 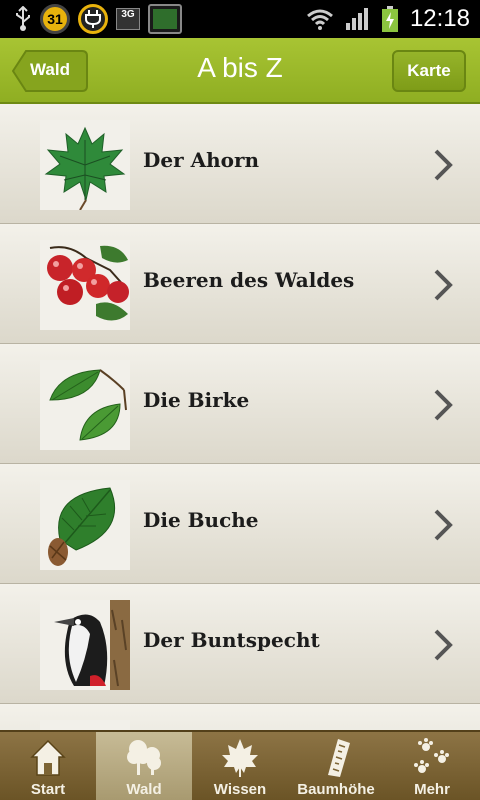 What do you see at coordinates (431, 755) in the screenshot?
I see `paw-prints-icon` at bounding box center [431, 755].